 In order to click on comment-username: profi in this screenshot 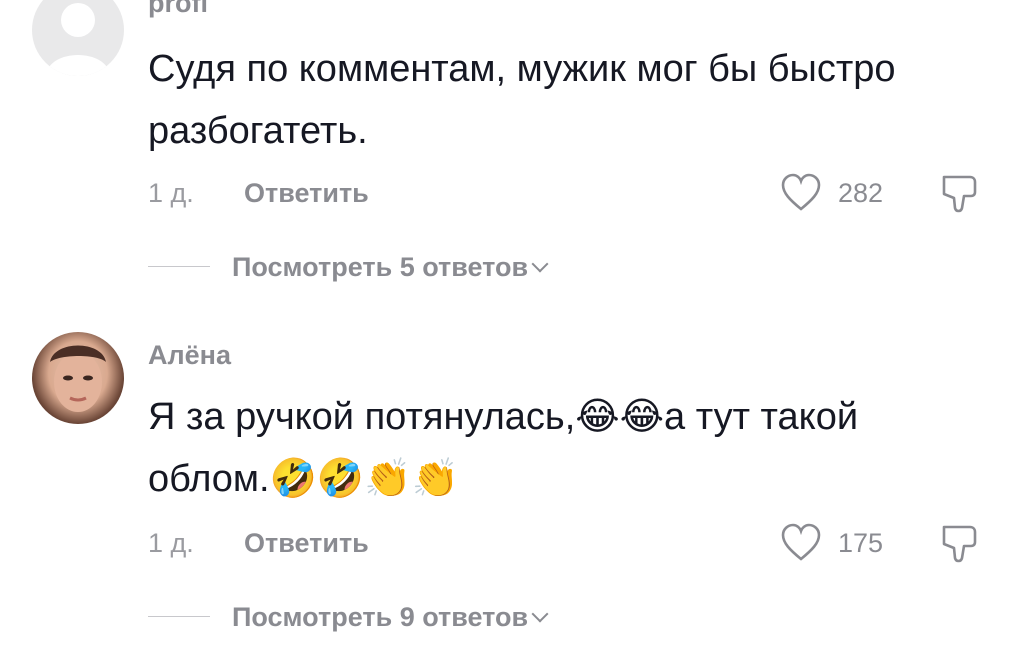, I will do `click(178, 9)`.